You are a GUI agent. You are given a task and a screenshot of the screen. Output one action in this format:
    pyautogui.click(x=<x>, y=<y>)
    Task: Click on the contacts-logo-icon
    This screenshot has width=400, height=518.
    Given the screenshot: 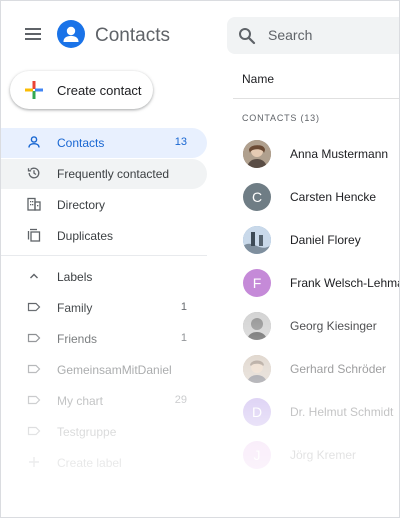 What is the action you would take?
    pyautogui.click(x=71, y=34)
    